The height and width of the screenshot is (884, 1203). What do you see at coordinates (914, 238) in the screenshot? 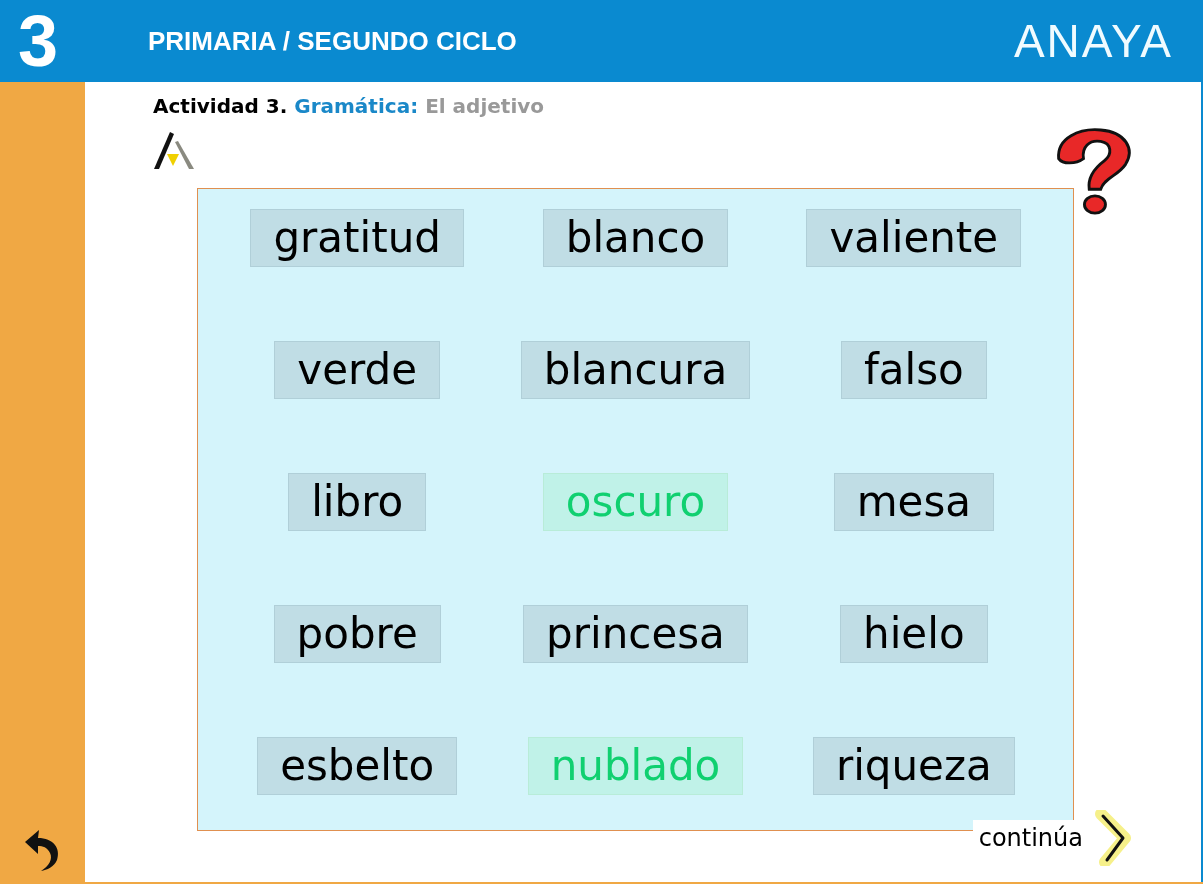
I see `word-tile: valiente` at bounding box center [914, 238].